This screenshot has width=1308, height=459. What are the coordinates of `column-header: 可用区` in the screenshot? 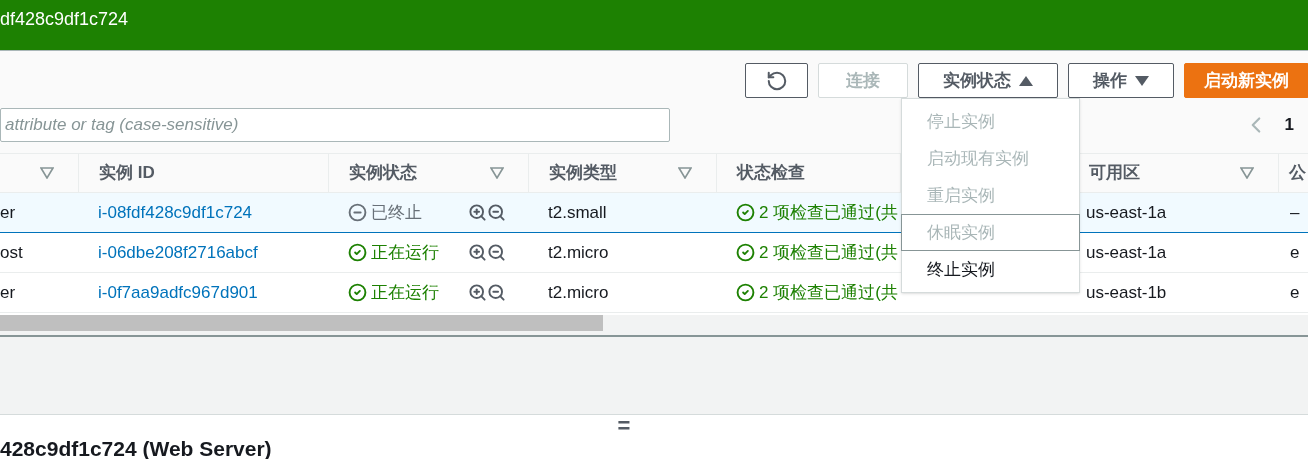 It's located at (1114, 173).